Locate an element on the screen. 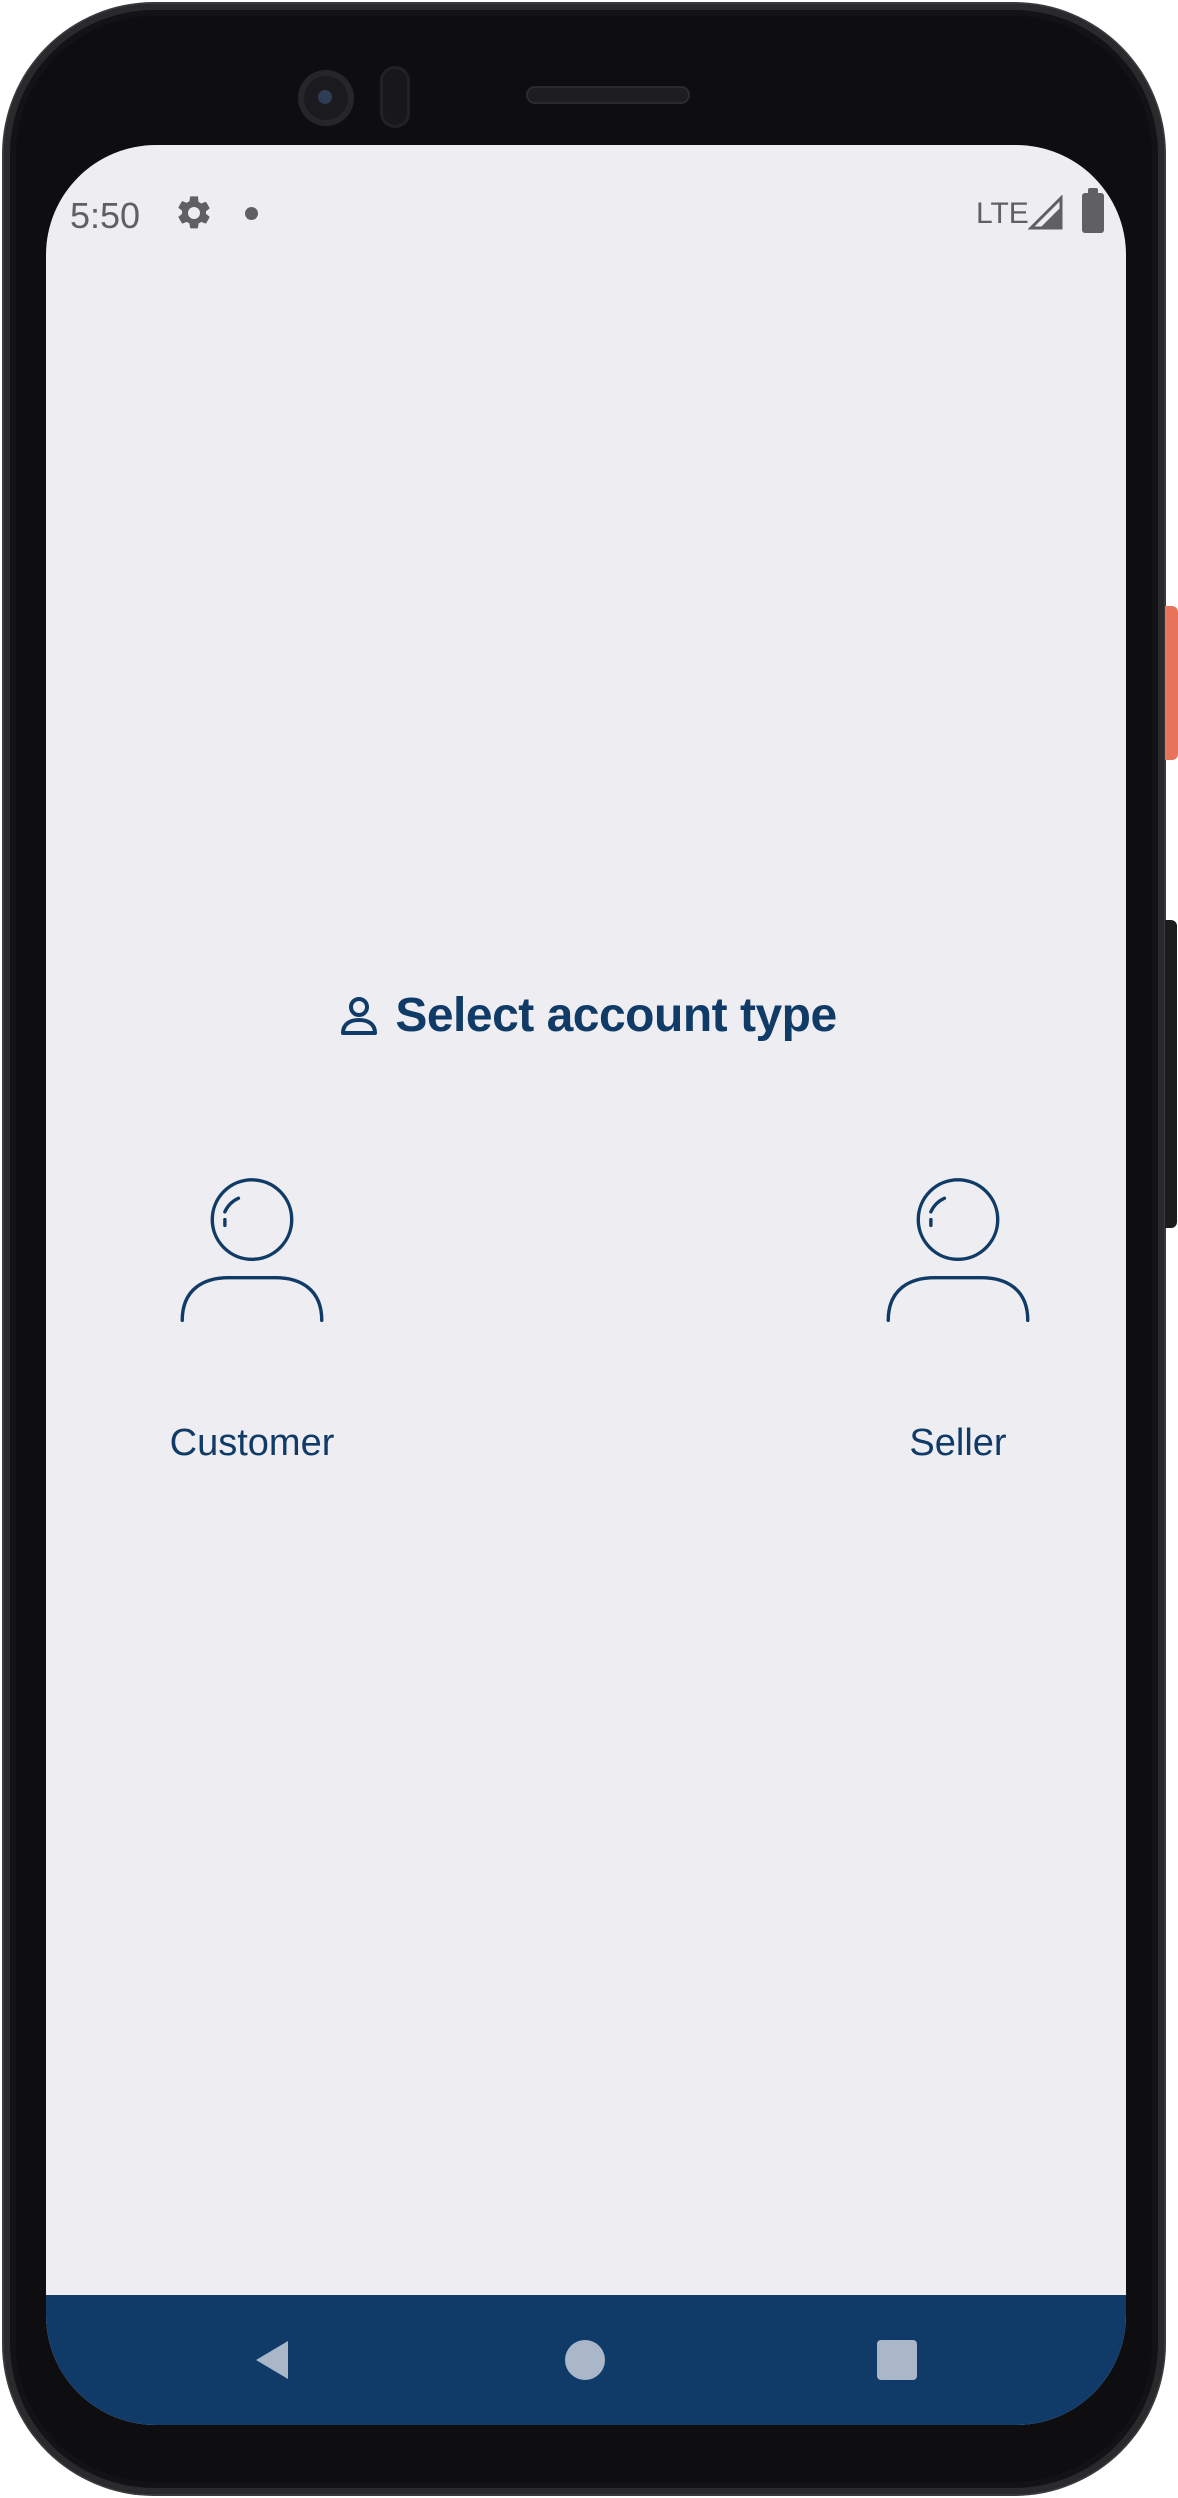 This screenshot has height=2498, width=1178. page-title-row: Select account type is located at coordinates (586, 1015).